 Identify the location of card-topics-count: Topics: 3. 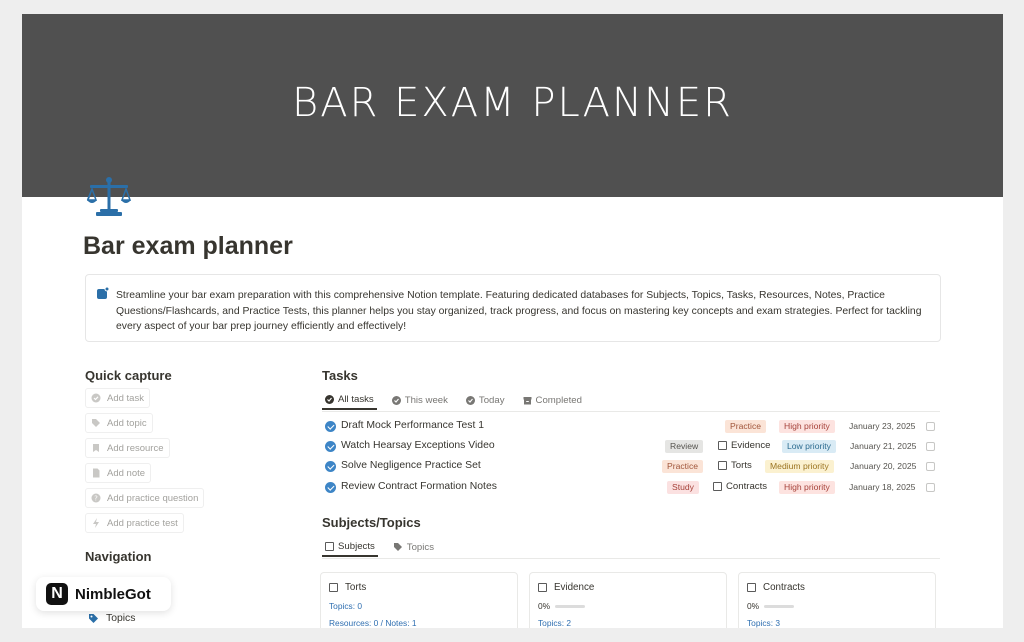
(764, 623).